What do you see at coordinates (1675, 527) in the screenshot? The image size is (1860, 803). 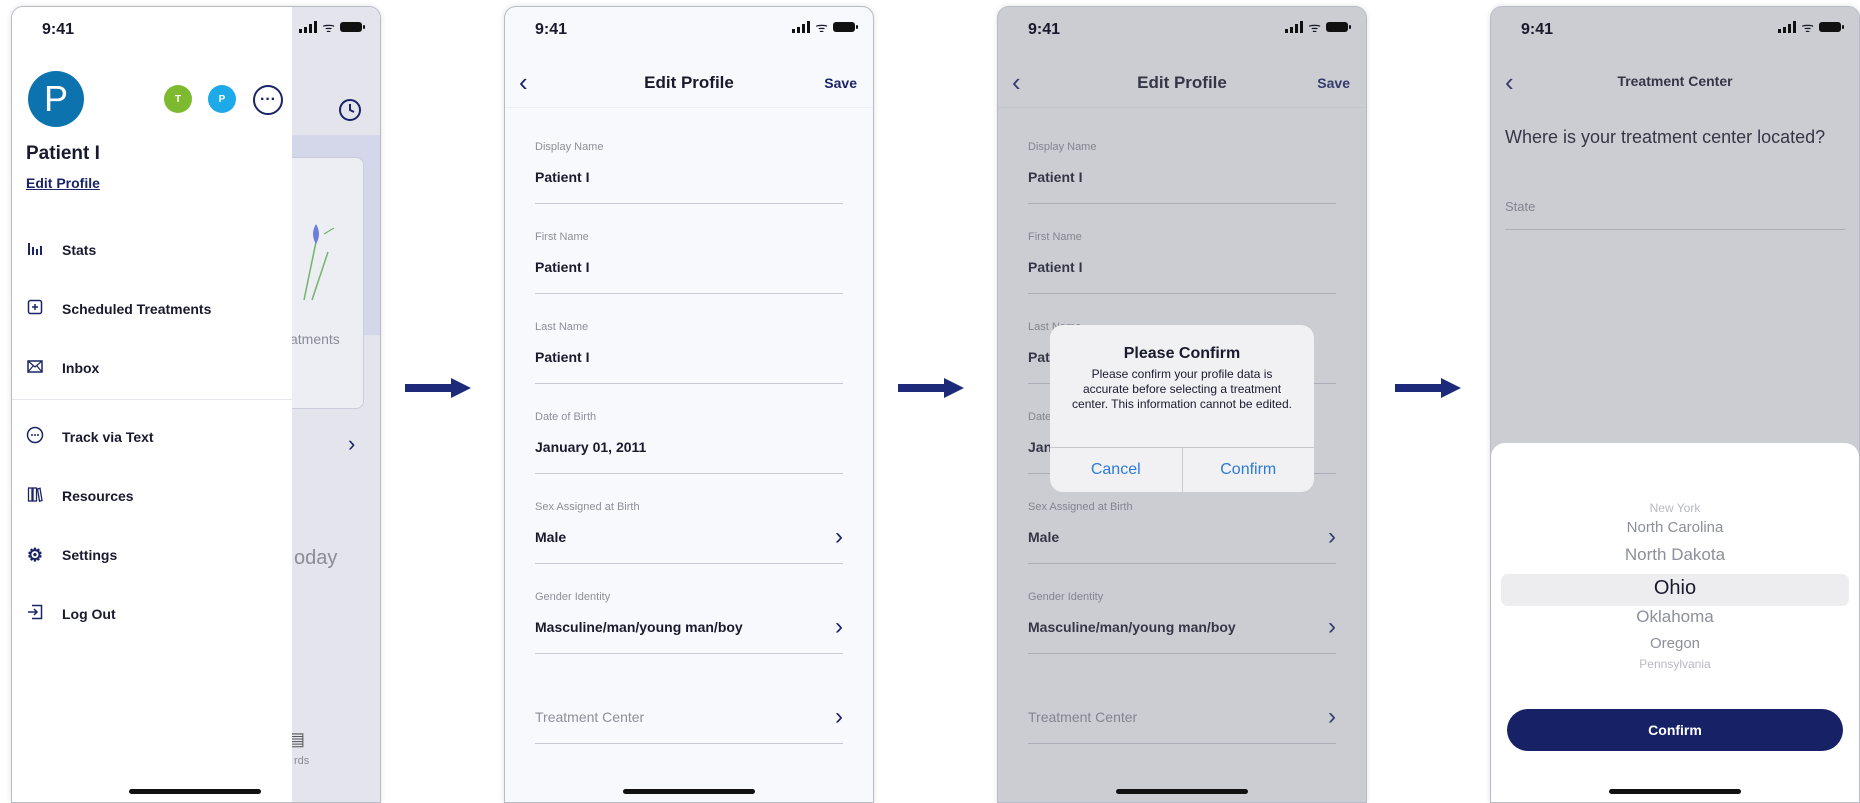 I see `picker-option: North Carolina` at bounding box center [1675, 527].